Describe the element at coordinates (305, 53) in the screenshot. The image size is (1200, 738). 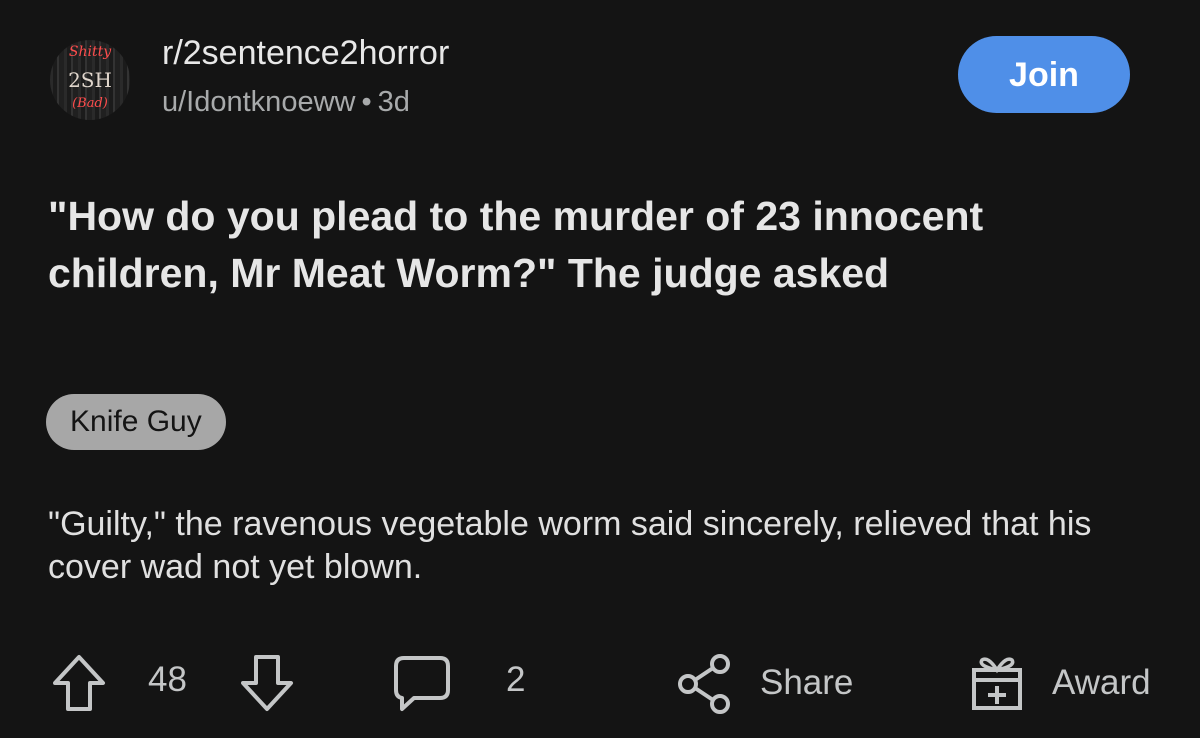
I see `subreddit-name: r/2sentence2horror` at that location.